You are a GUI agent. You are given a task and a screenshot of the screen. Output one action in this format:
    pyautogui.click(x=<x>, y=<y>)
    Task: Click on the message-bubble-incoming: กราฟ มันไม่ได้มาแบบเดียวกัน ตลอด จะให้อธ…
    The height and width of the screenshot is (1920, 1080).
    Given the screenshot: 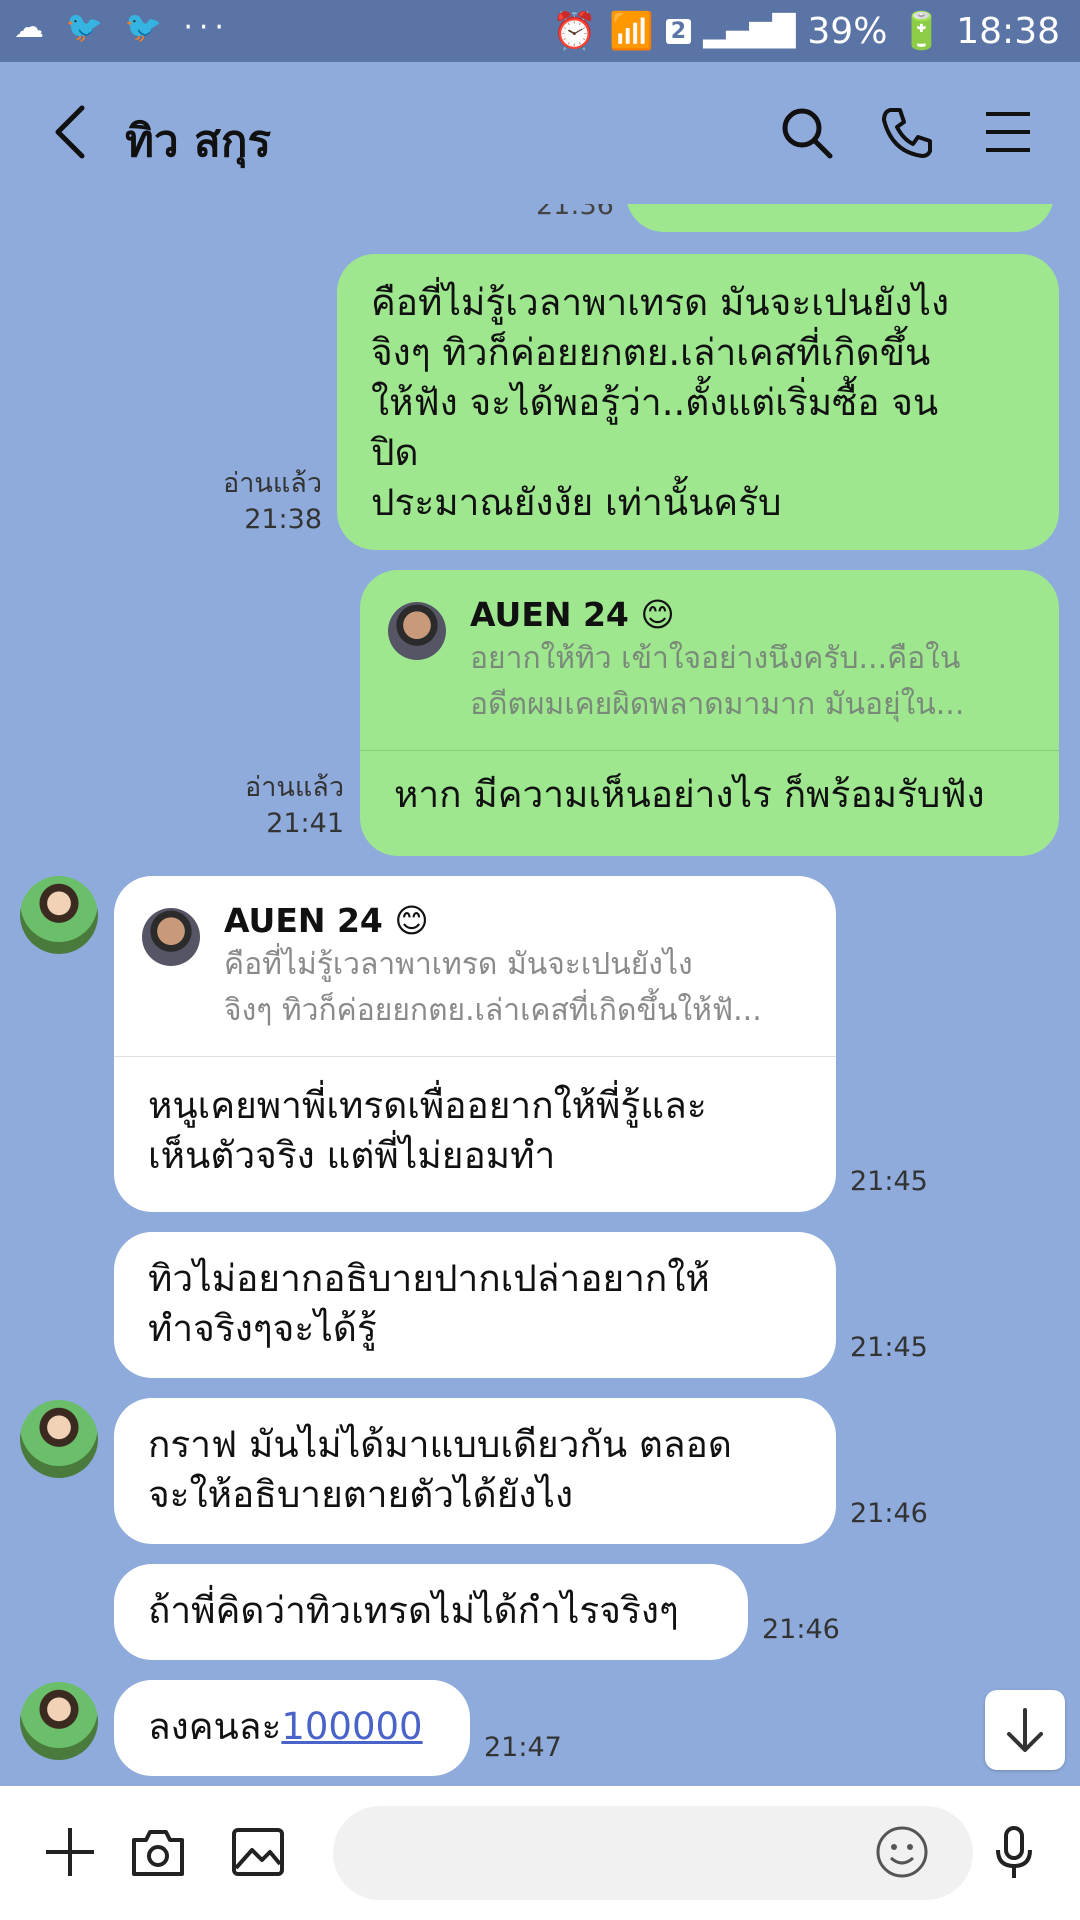 What is the action you would take?
    pyautogui.click(x=475, y=1471)
    